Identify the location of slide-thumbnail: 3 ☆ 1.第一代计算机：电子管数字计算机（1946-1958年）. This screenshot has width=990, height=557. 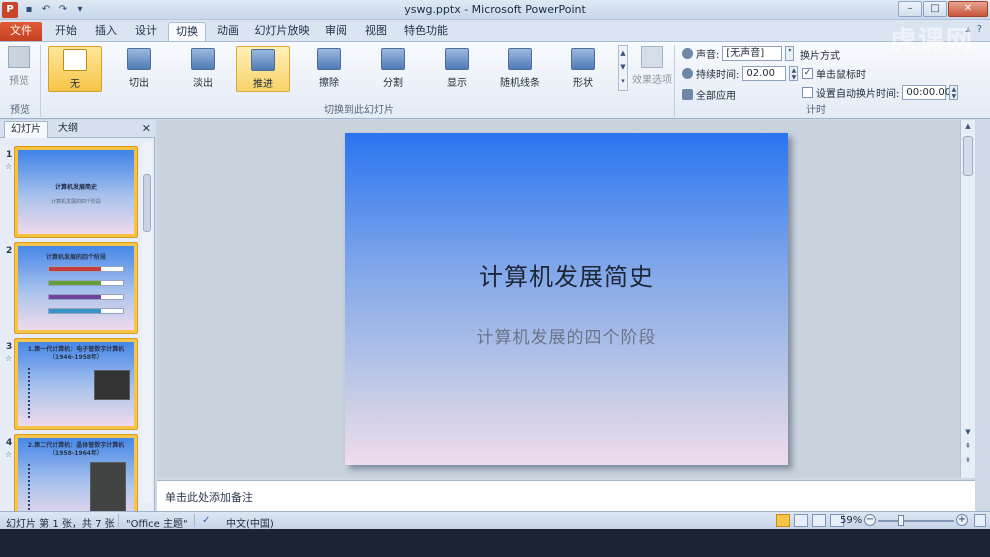
(70, 384).